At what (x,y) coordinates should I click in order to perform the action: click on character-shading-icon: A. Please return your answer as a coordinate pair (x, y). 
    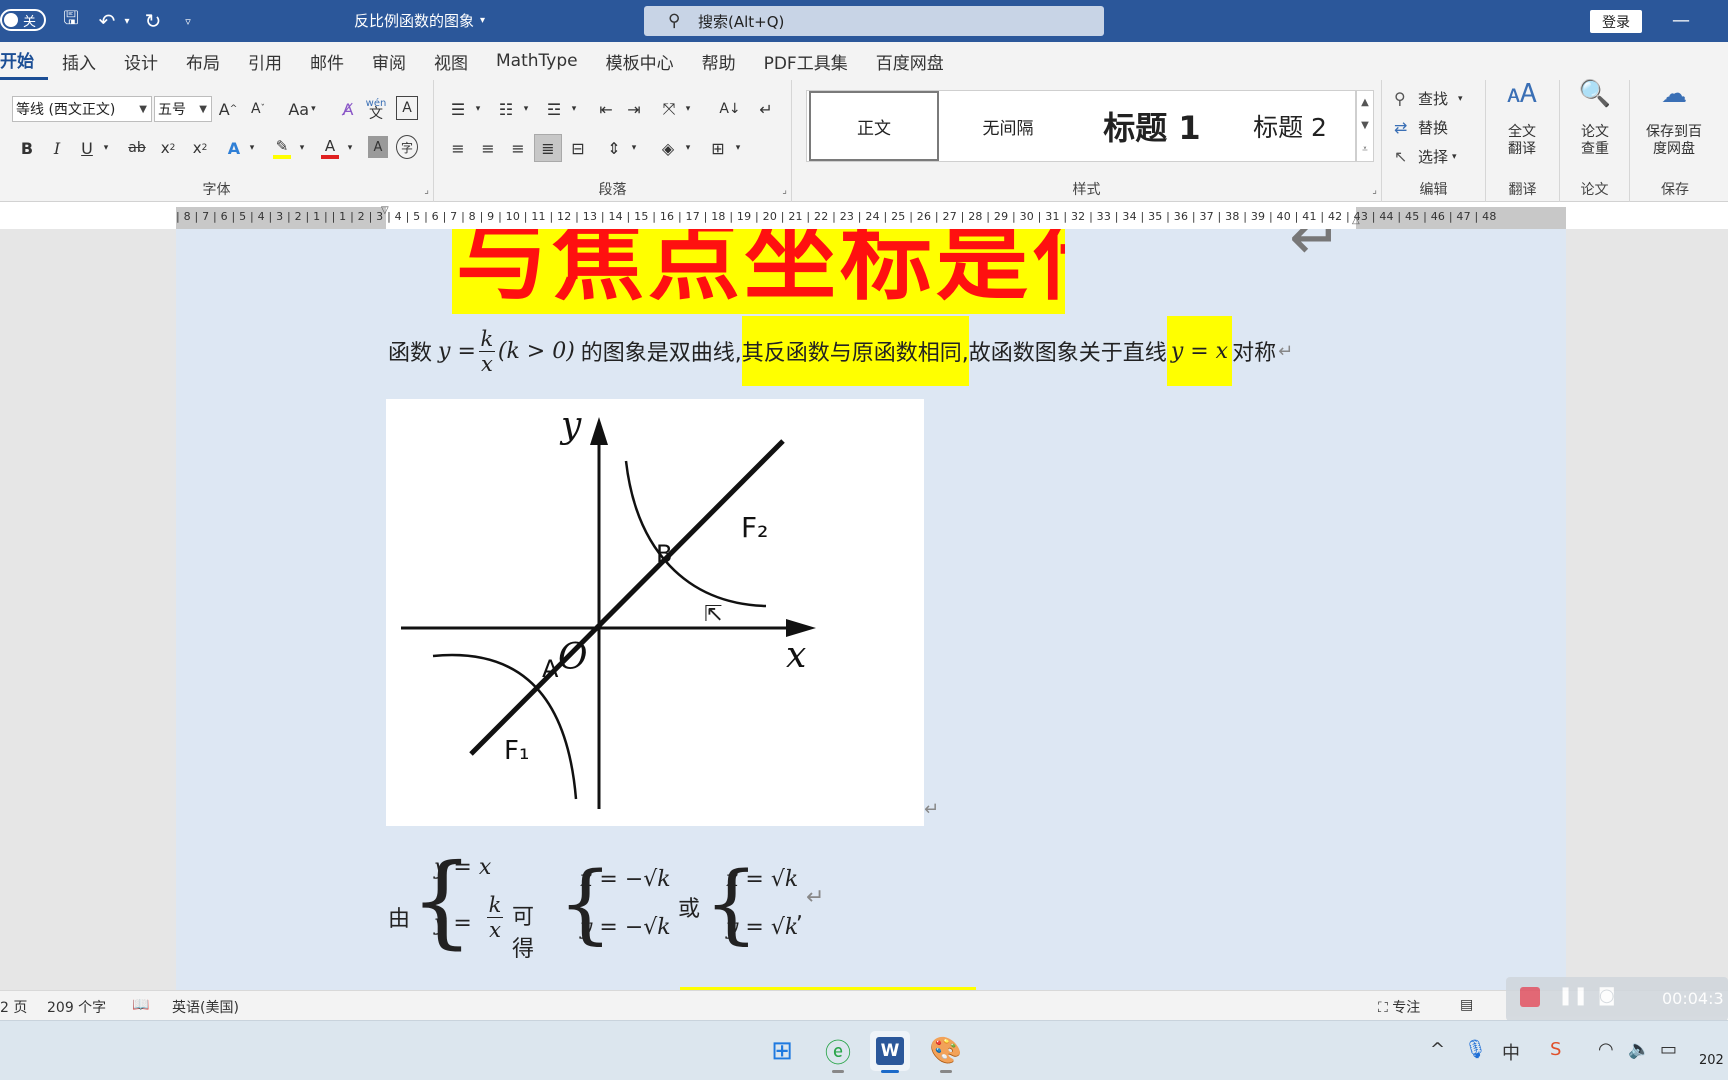
    Looking at the image, I should click on (378, 147).